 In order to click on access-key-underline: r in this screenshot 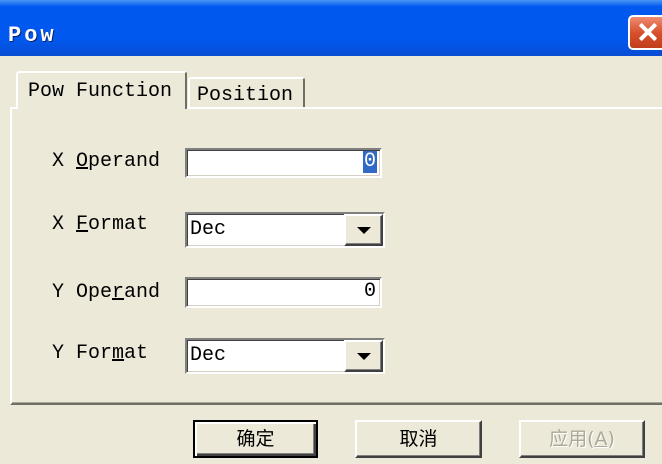, I will do `click(118, 292)`.